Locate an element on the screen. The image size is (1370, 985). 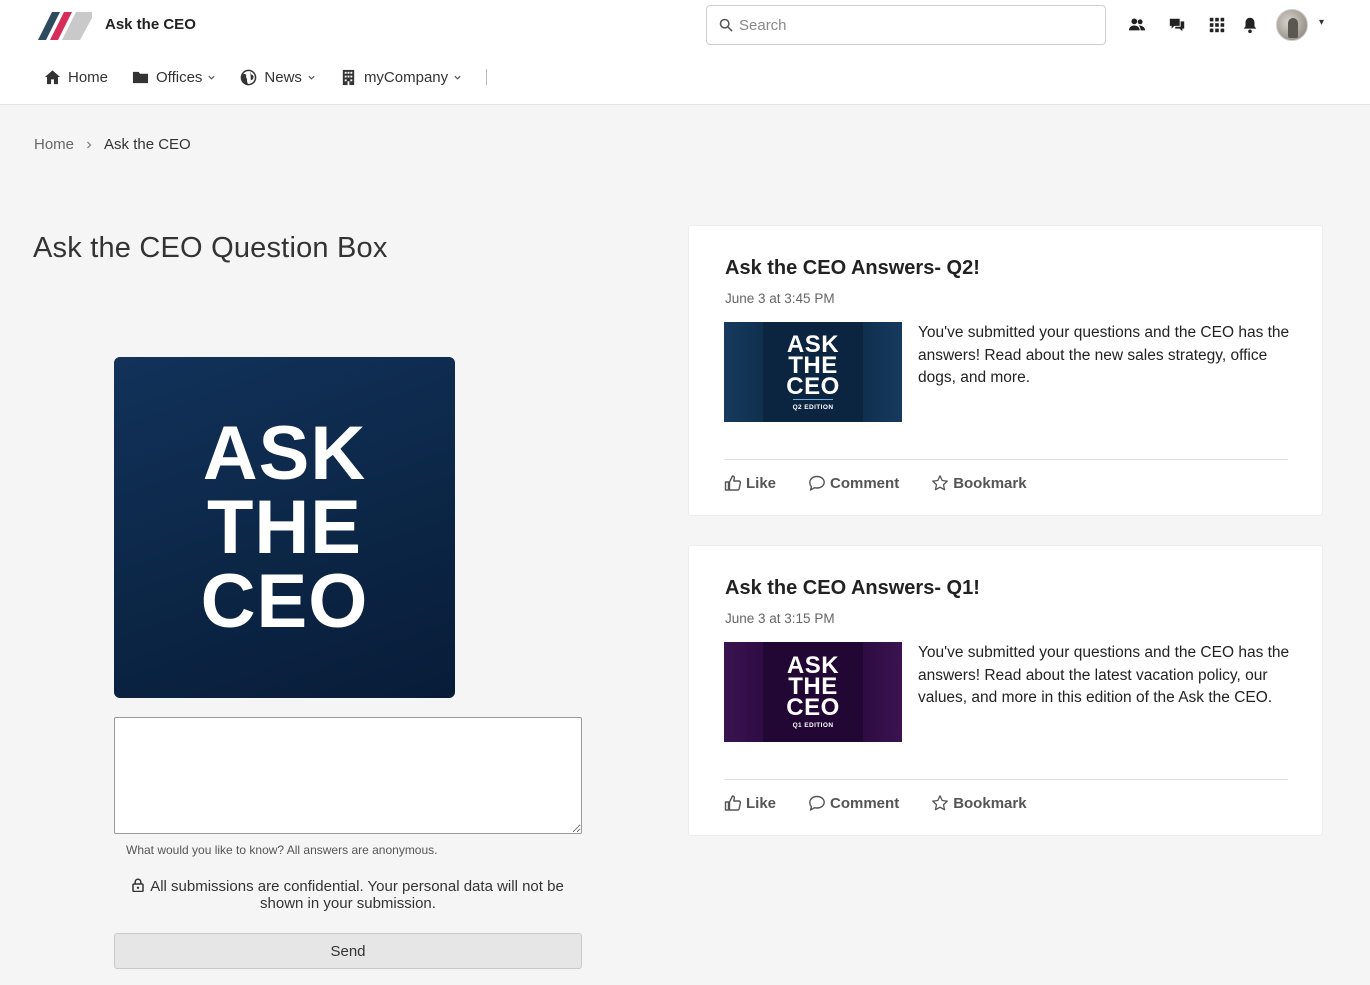
app-title: Ask the CEO is located at coordinates (150, 24).